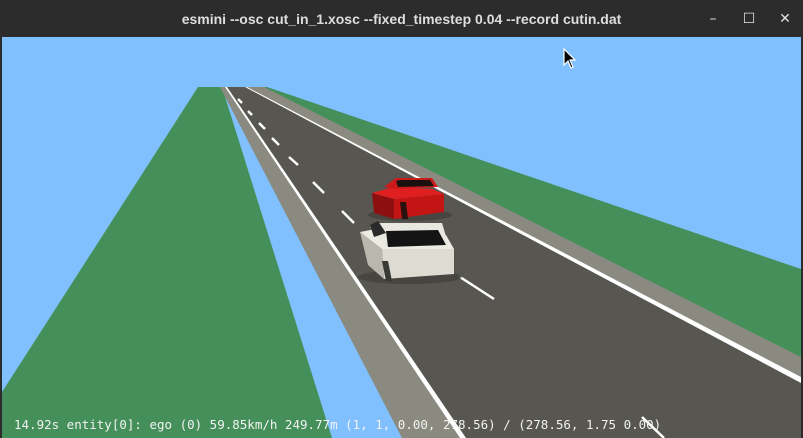 The width and height of the screenshot is (803, 438). I want to click on close-button: ✕, so click(785, 18).